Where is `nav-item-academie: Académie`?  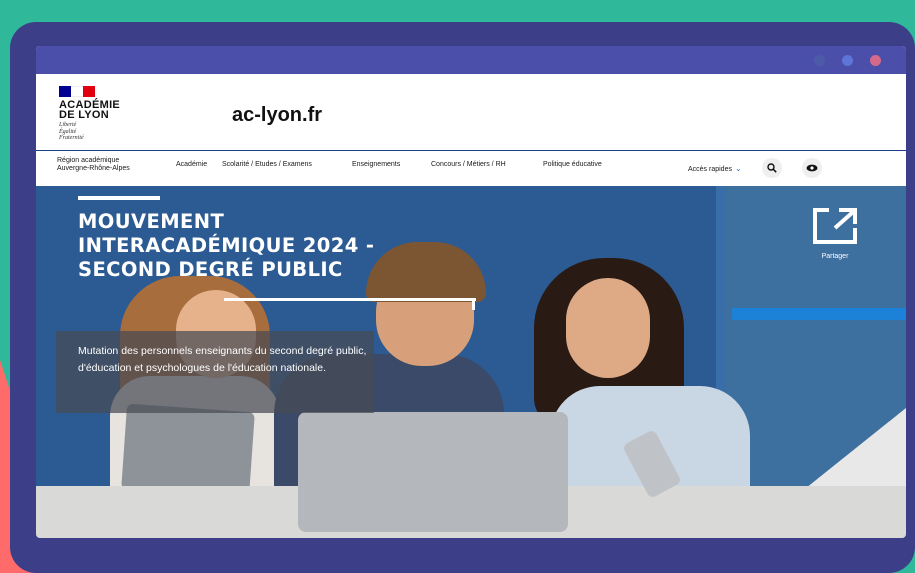 nav-item-academie: Académie is located at coordinates (191, 165).